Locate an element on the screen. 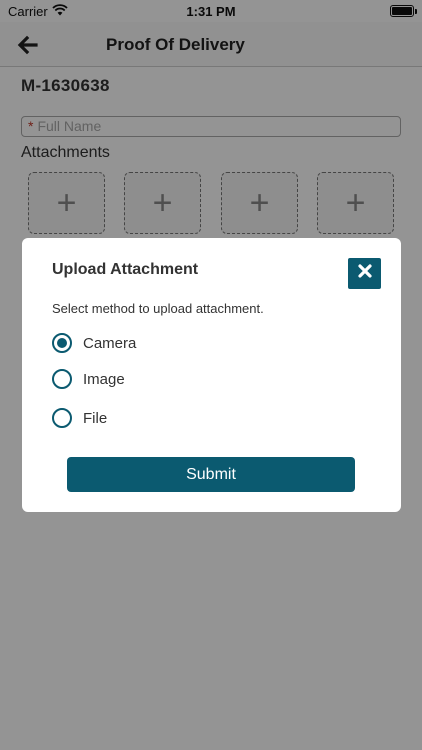 The height and width of the screenshot is (750, 422). radio-selected-icon is located at coordinates (62, 343).